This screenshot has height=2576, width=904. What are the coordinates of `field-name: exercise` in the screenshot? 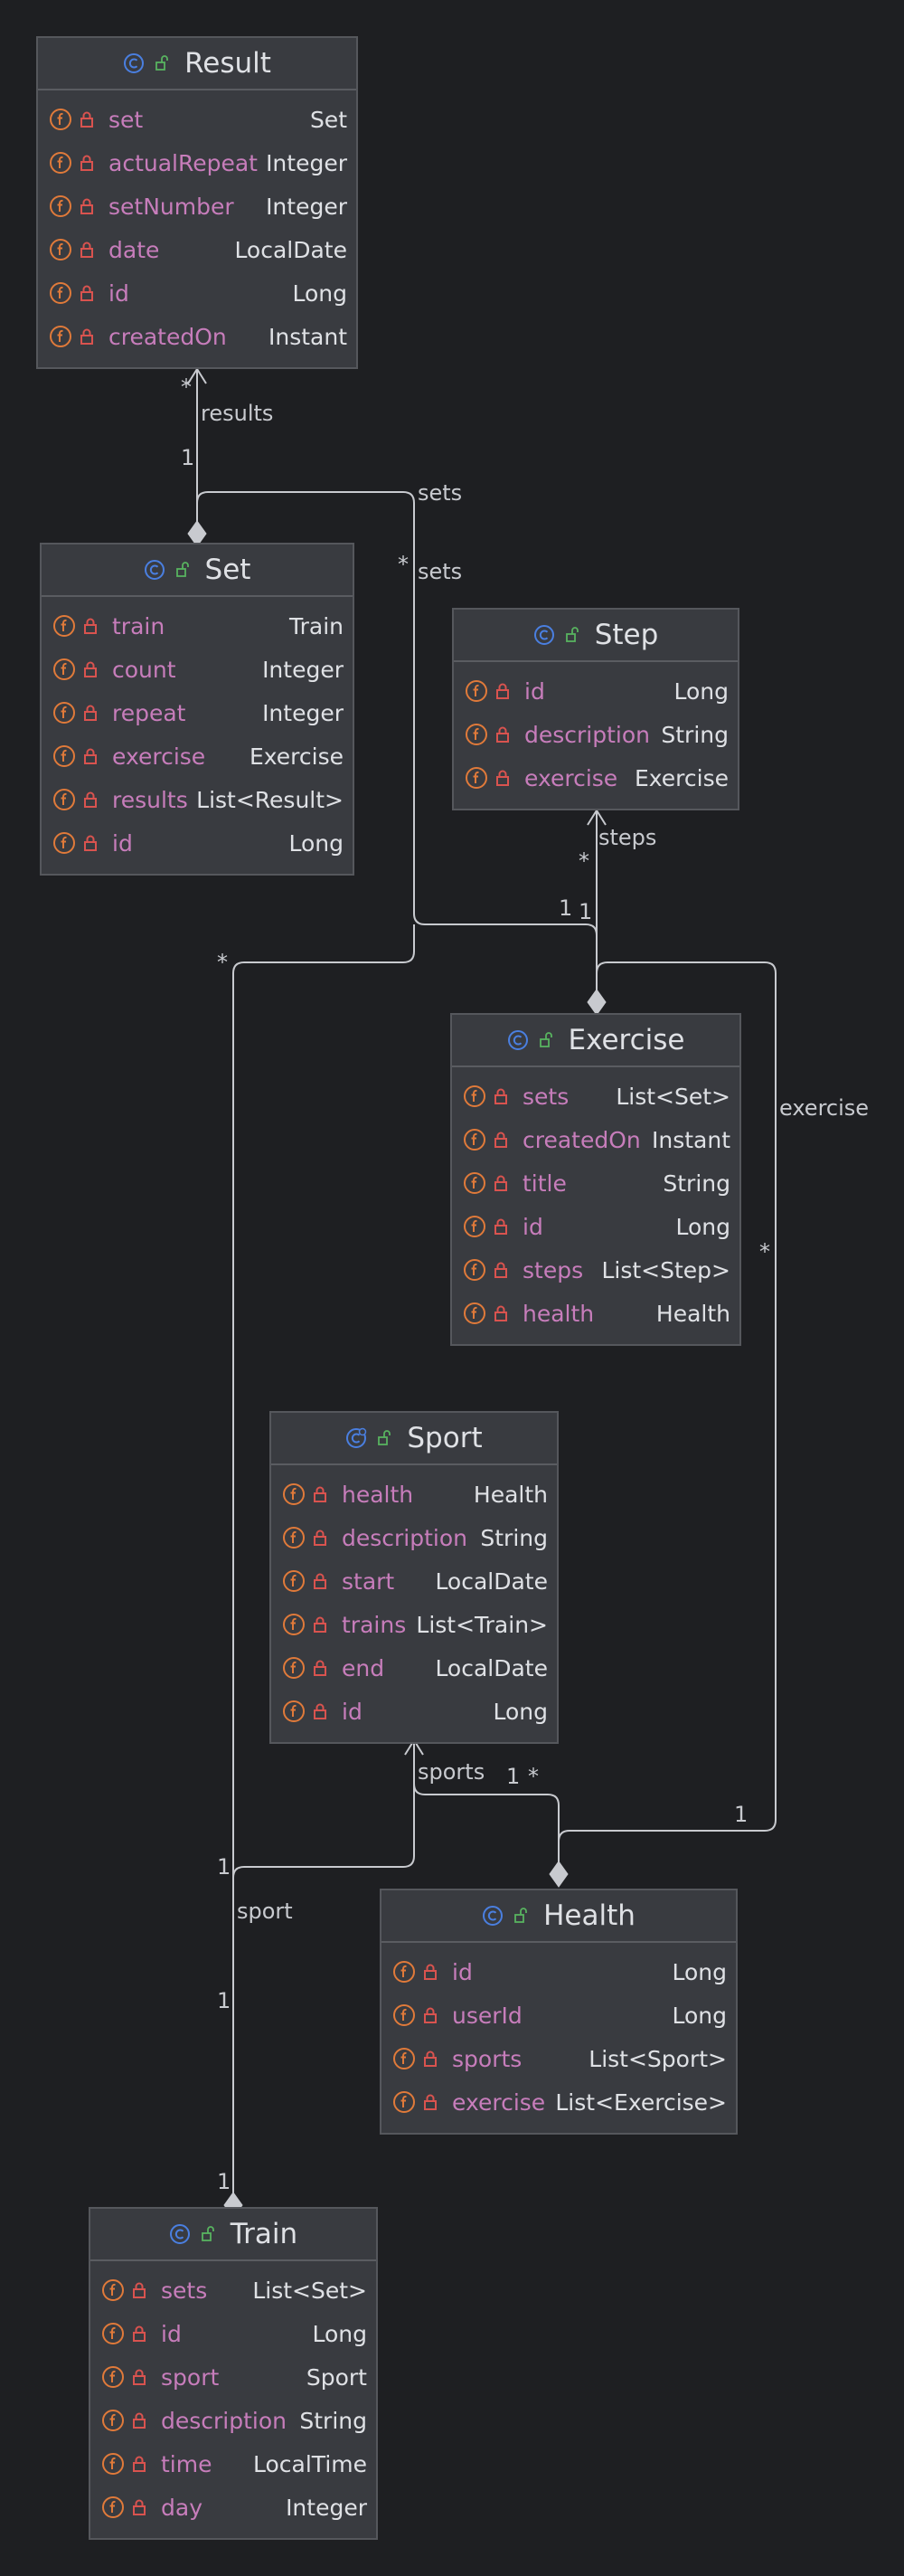 It's located at (159, 757).